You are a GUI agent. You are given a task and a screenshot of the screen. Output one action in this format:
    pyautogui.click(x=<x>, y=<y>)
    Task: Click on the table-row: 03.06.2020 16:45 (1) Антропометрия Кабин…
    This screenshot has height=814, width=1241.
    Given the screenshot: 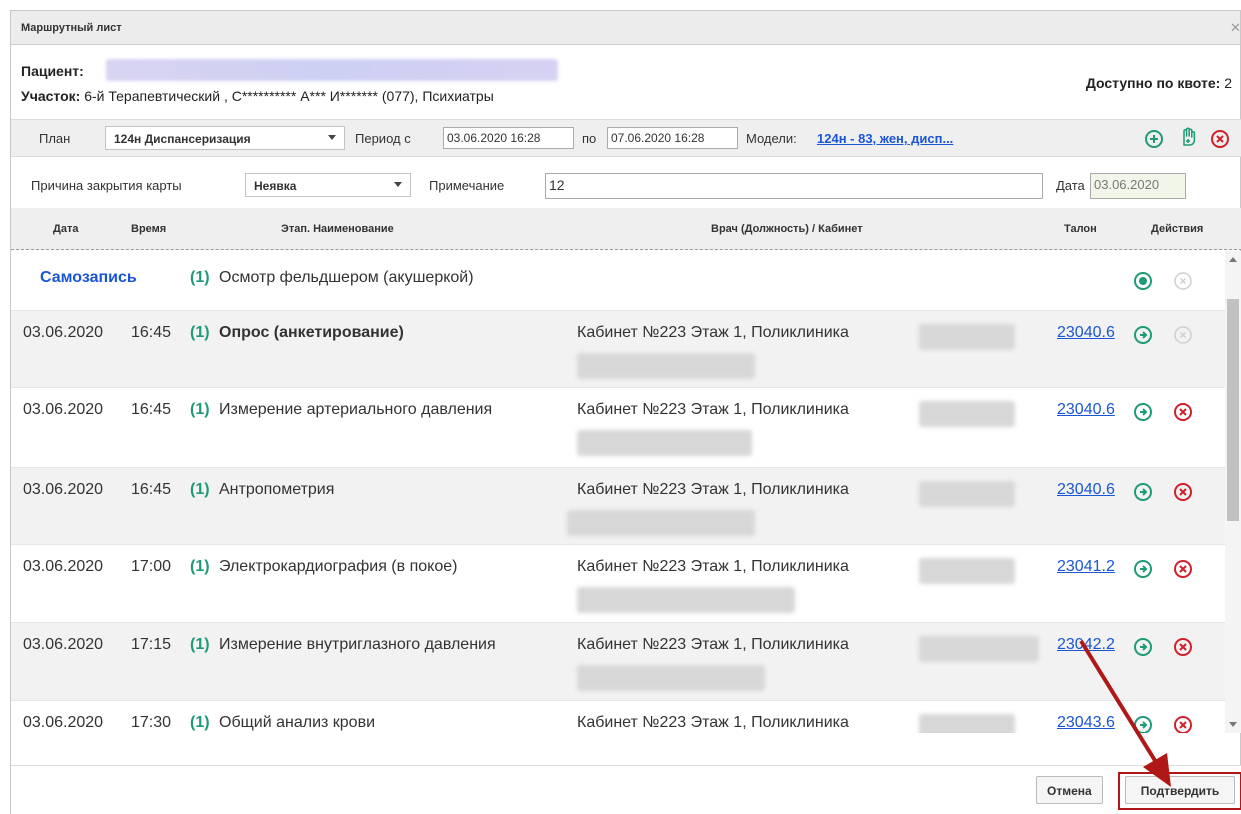 What is the action you would take?
    pyautogui.click(x=618, y=506)
    